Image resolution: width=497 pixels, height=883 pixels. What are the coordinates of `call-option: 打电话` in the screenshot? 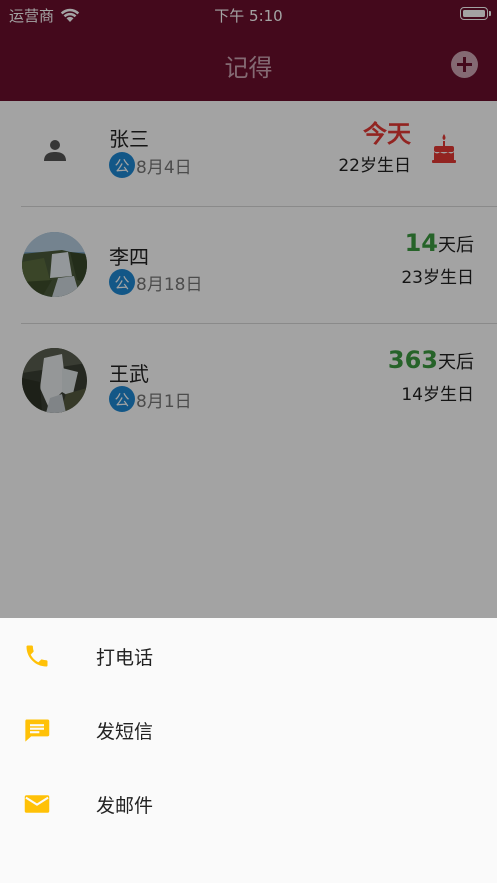 It's located at (248, 655).